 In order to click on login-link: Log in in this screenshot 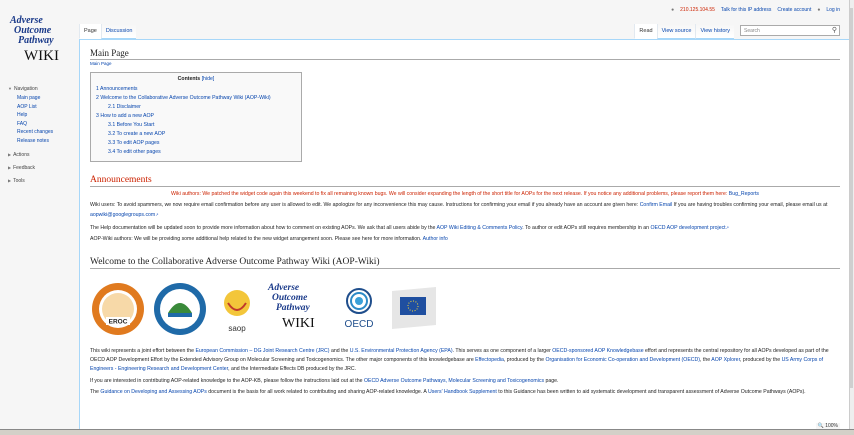, I will do `click(833, 10)`.